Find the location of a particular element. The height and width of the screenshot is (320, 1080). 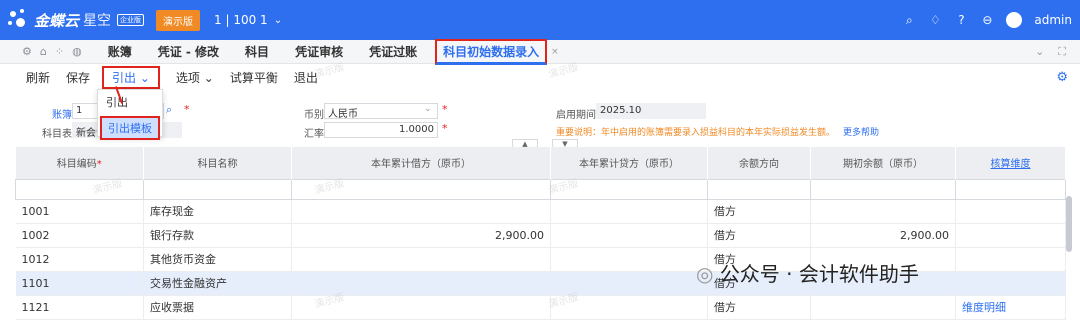

options-button: 选项 ⌄ is located at coordinates (195, 77).